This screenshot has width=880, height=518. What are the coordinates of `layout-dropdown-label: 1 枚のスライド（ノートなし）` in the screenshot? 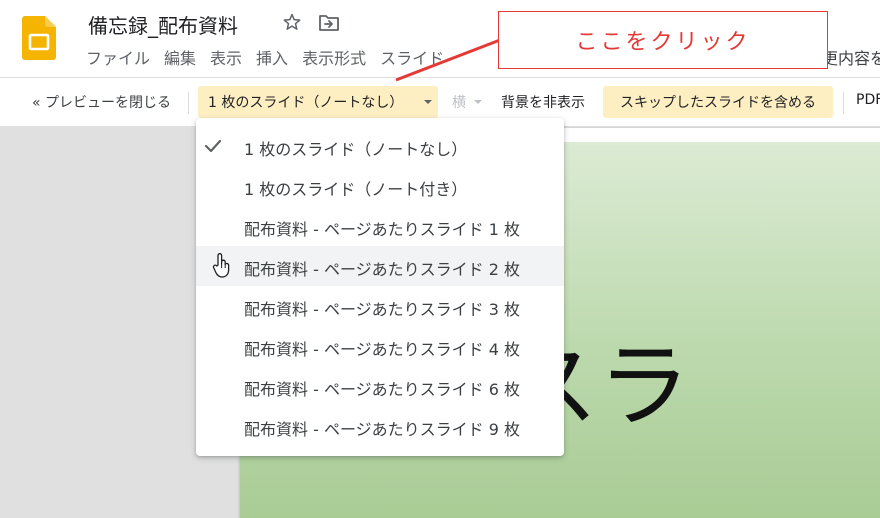 It's located at (306, 103).